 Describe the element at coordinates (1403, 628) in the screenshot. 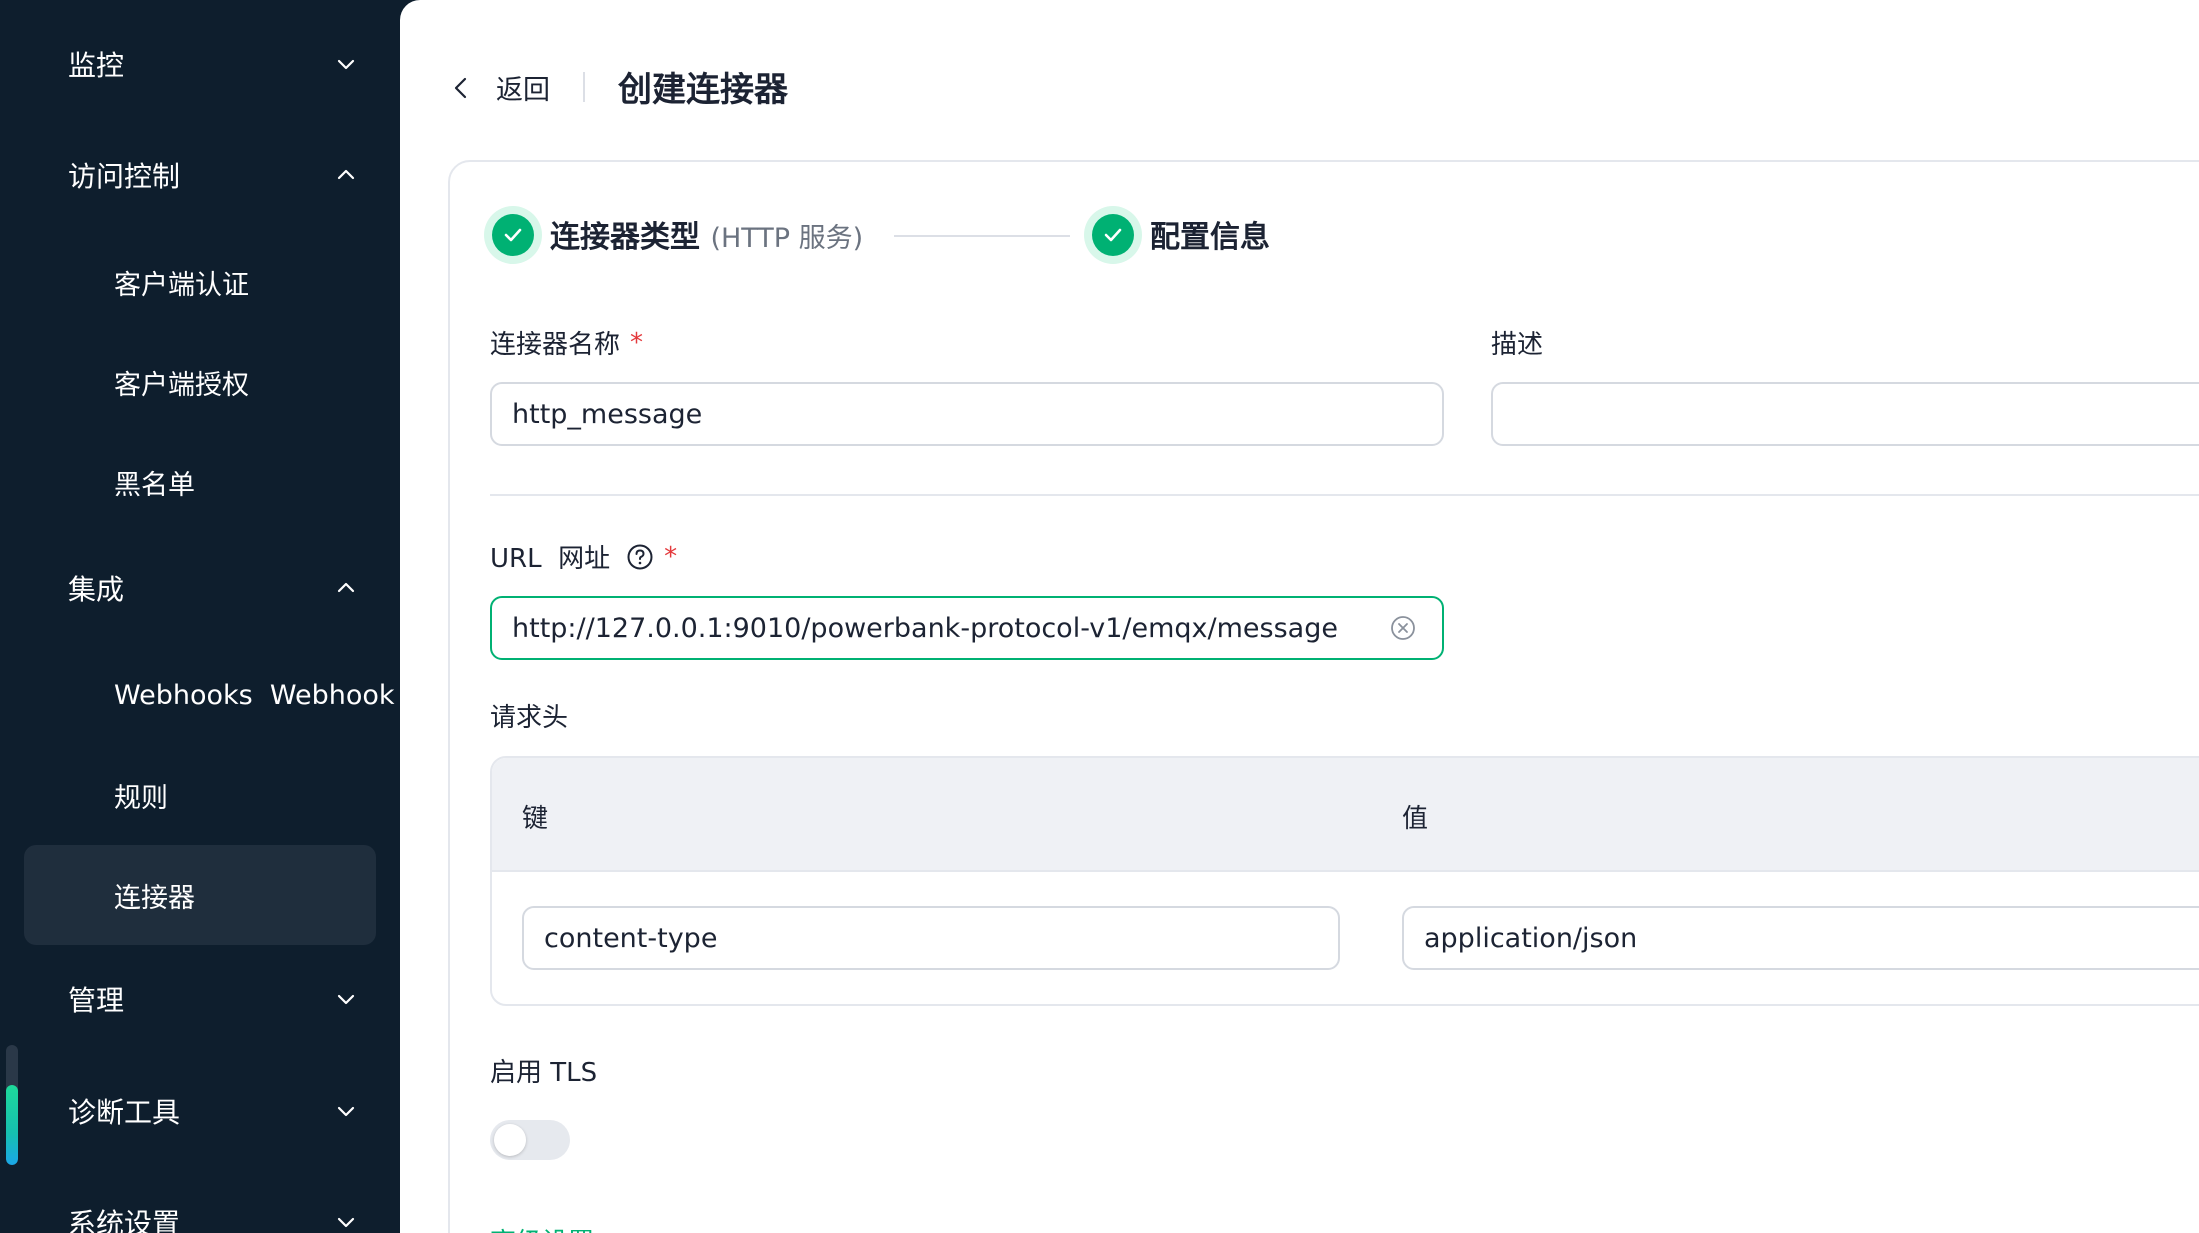

I see `clear-input-icon` at that location.